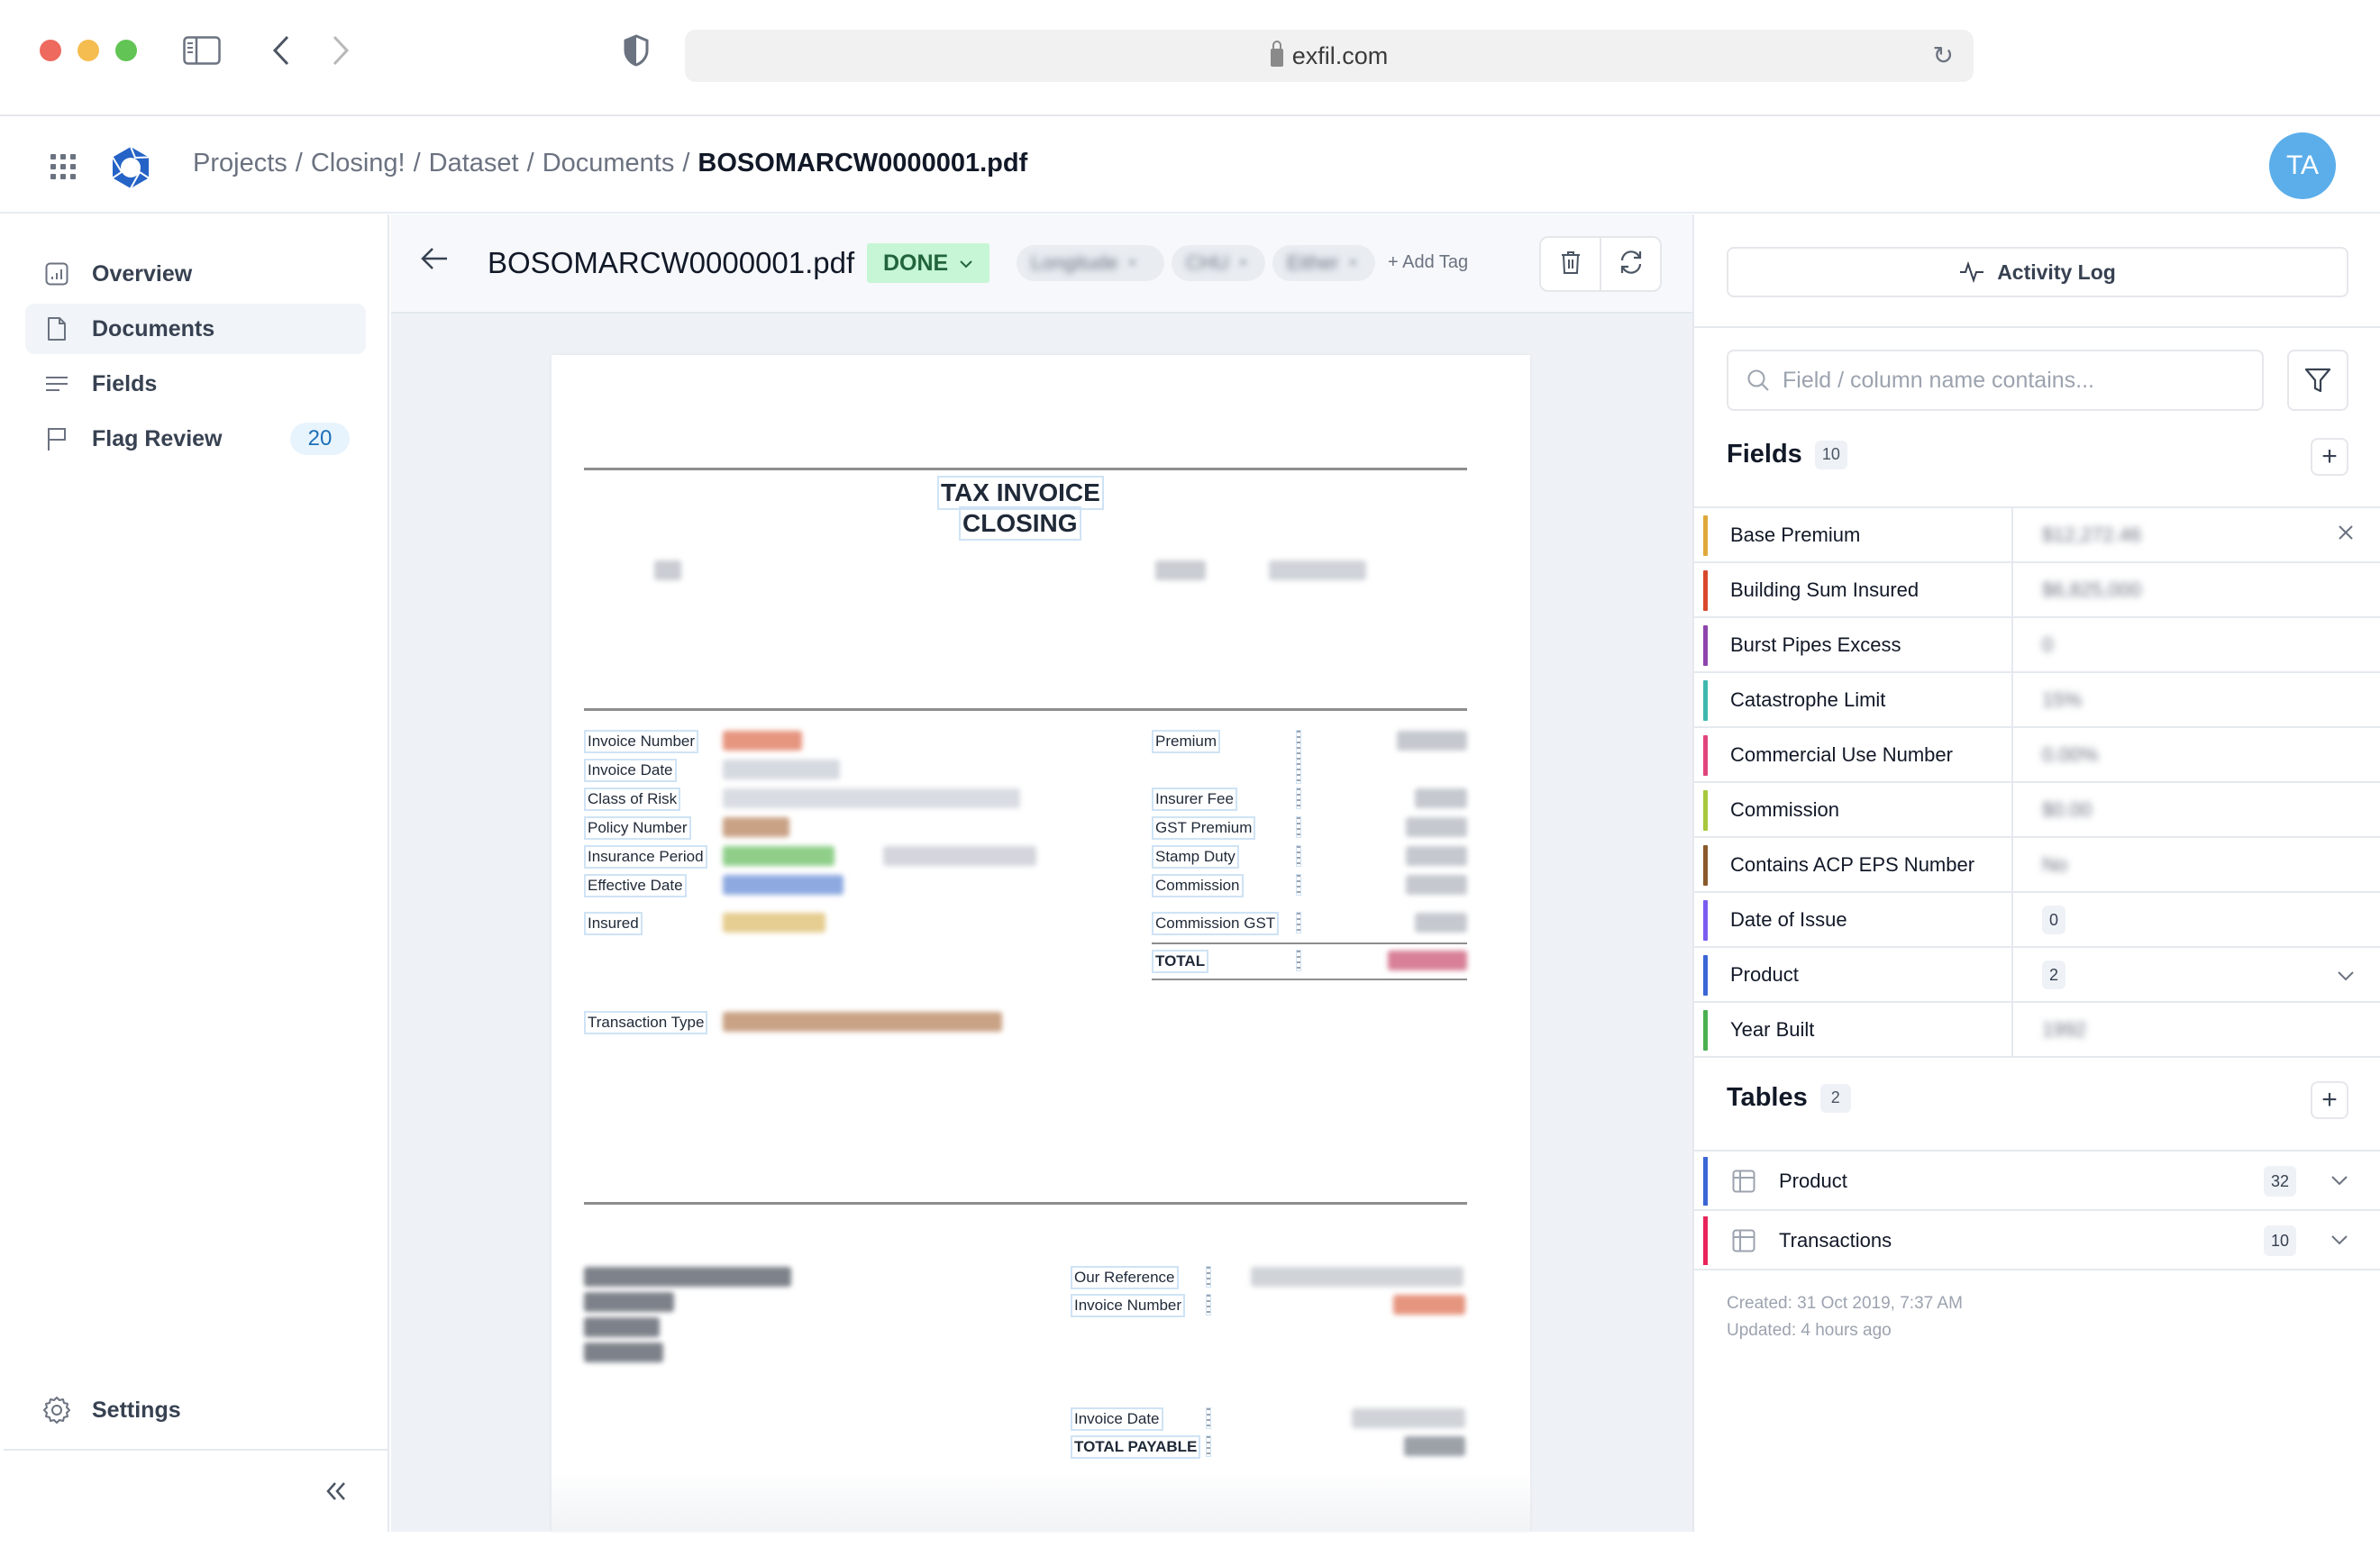 The image size is (2380, 1566). Describe the element at coordinates (636, 50) in the screenshot. I see `shield-icon` at that location.